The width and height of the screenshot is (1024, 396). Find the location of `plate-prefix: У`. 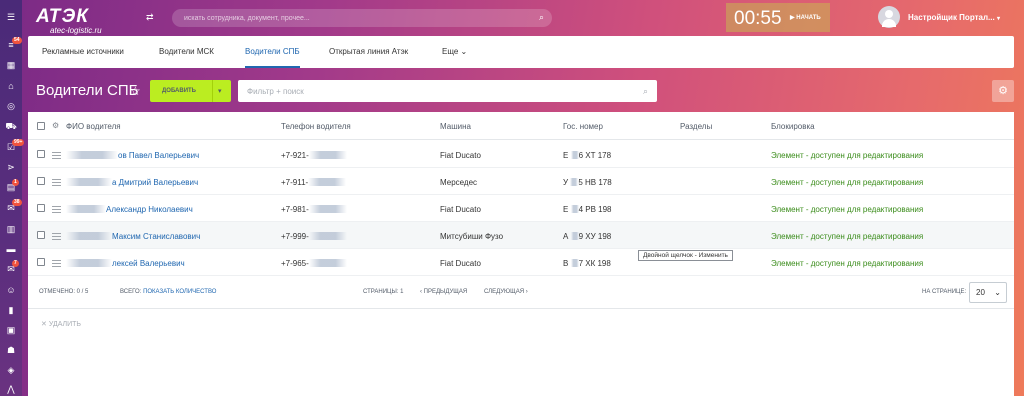

plate-prefix: У is located at coordinates (566, 182).